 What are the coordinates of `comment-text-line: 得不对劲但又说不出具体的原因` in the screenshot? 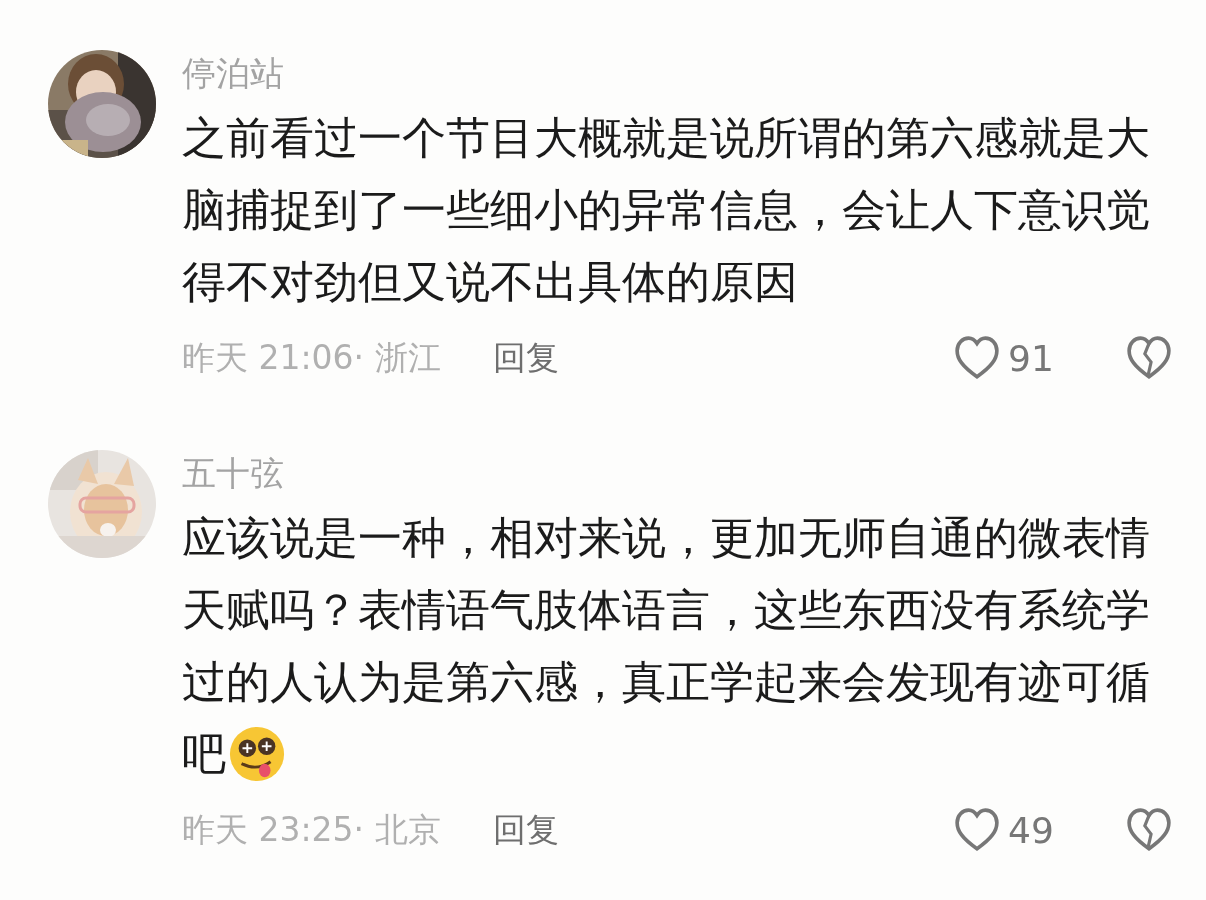 It's located at (490, 282).